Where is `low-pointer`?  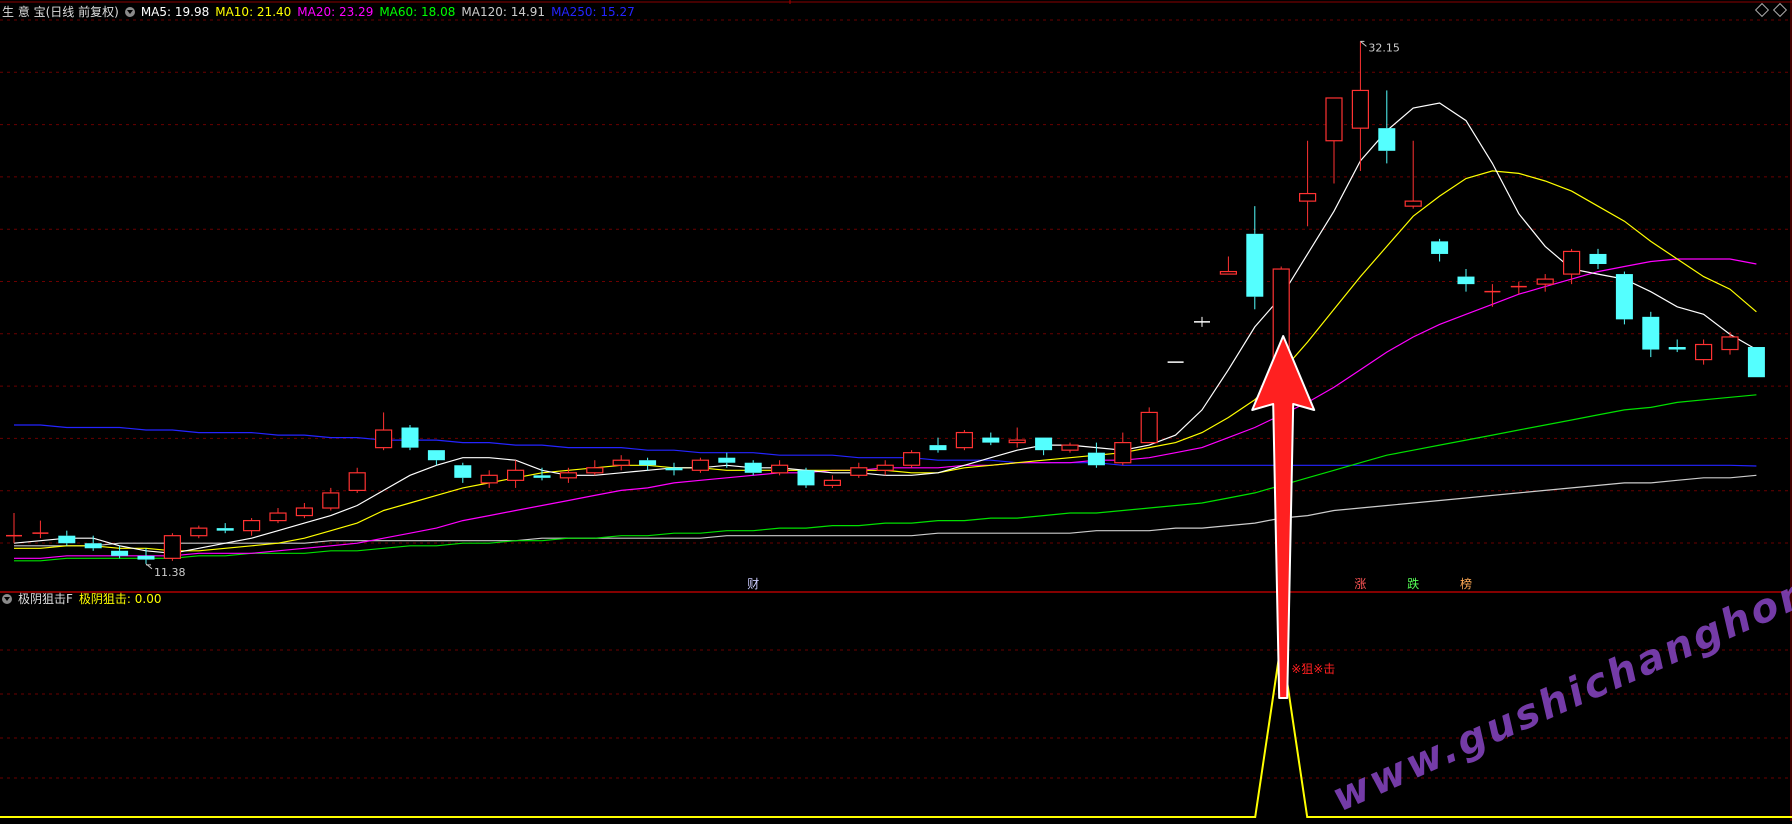 low-pointer is located at coordinates (149, 566).